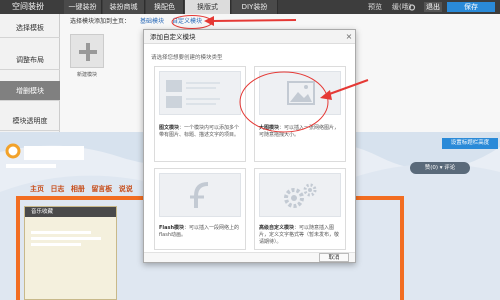  What do you see at coordinates (433, 7) in the screenshot?
I see `exit-button: 退出` at bounding box center [433, 7].